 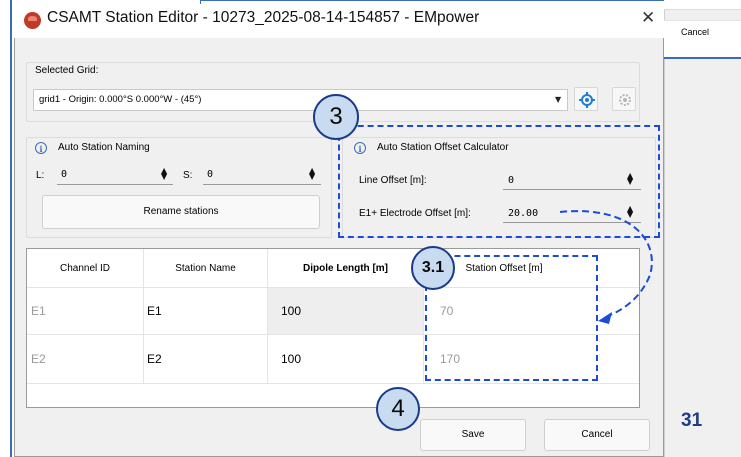 I want to click on channel-id-cell: E2, so click(x=38, y=359).